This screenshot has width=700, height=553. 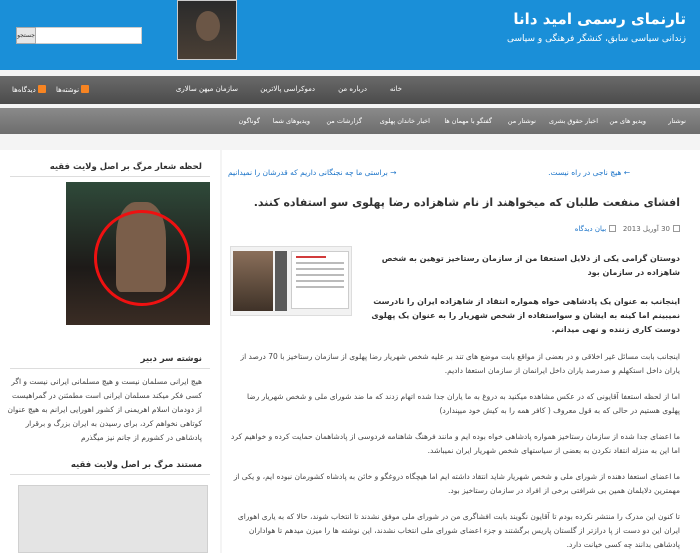 I want to click on nav-item-about: درباره من, so click(x=352, y=89).